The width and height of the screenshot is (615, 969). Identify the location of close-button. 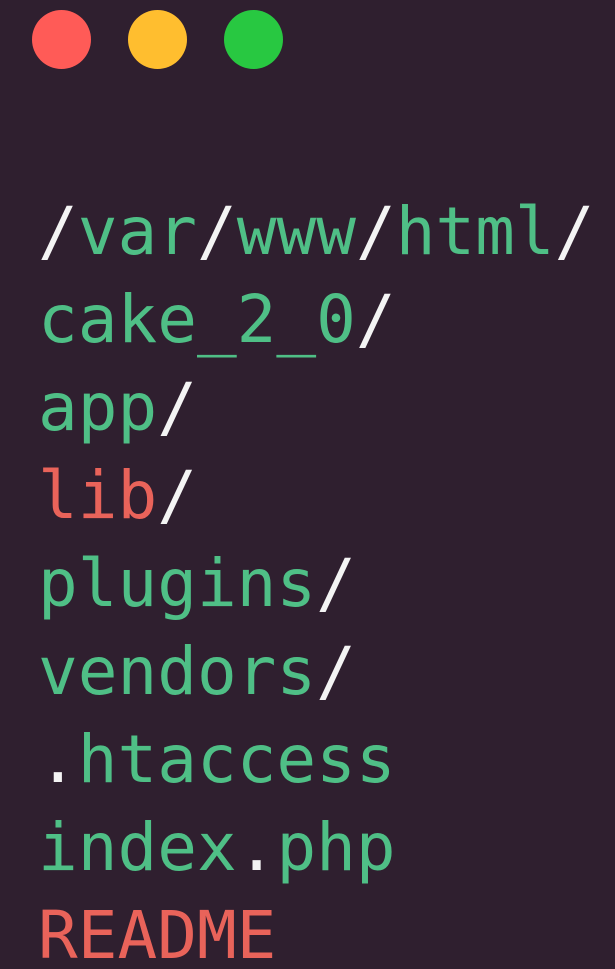
(61, 39).